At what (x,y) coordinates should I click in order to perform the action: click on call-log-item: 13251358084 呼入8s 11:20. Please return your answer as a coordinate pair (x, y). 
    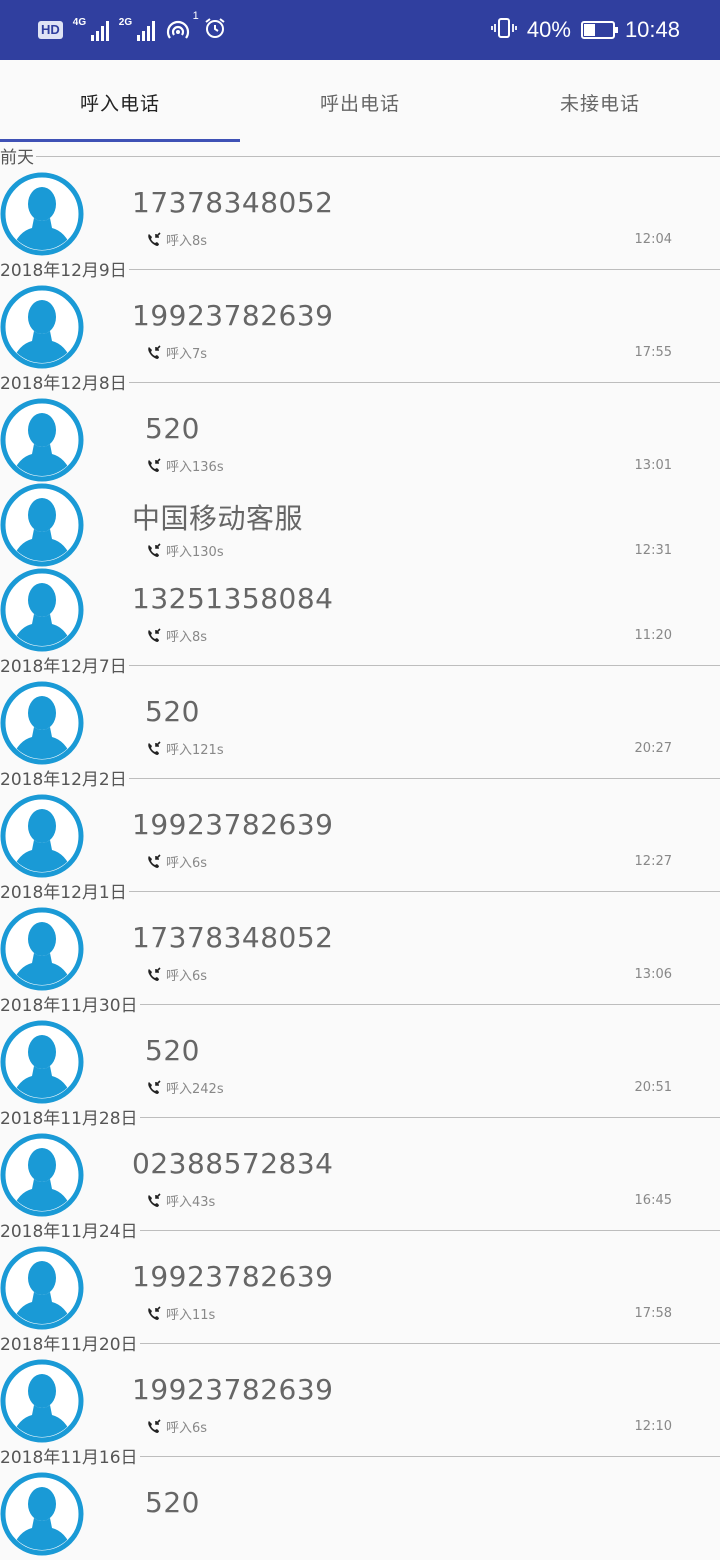
    Looking at the image, I should click on (360, 610).